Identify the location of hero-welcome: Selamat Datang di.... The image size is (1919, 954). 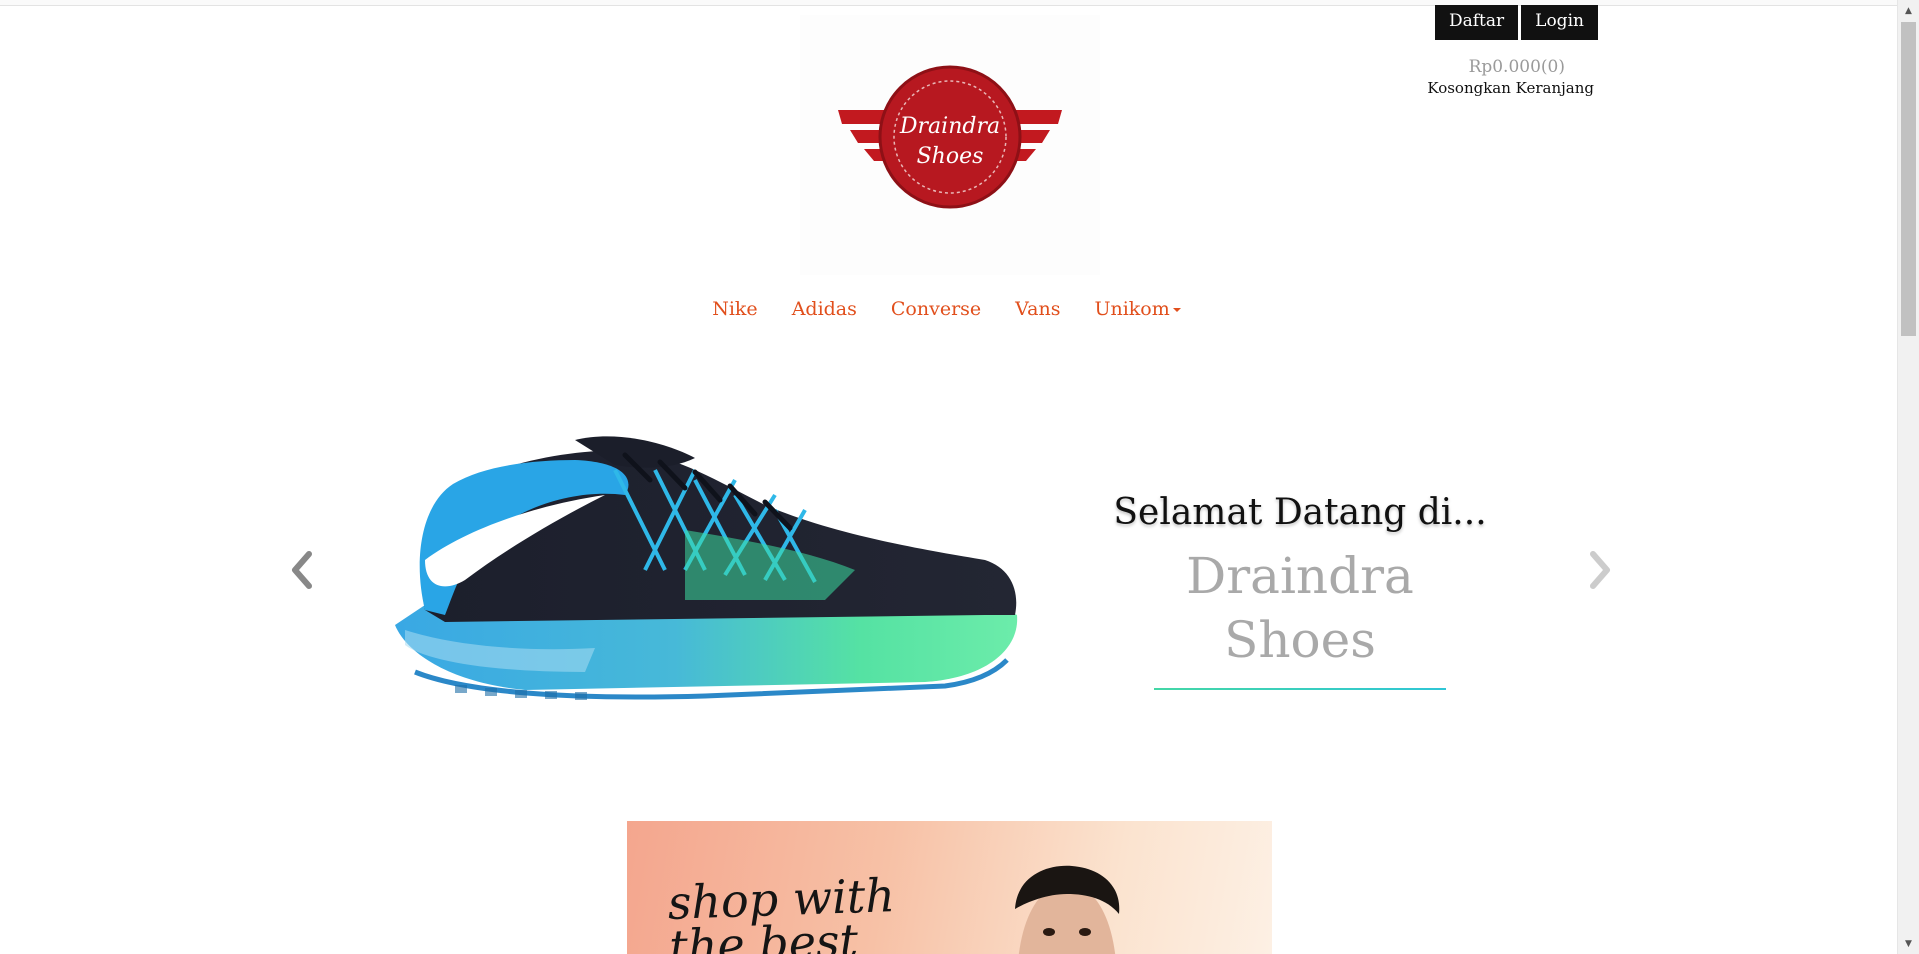
(1300, 512).